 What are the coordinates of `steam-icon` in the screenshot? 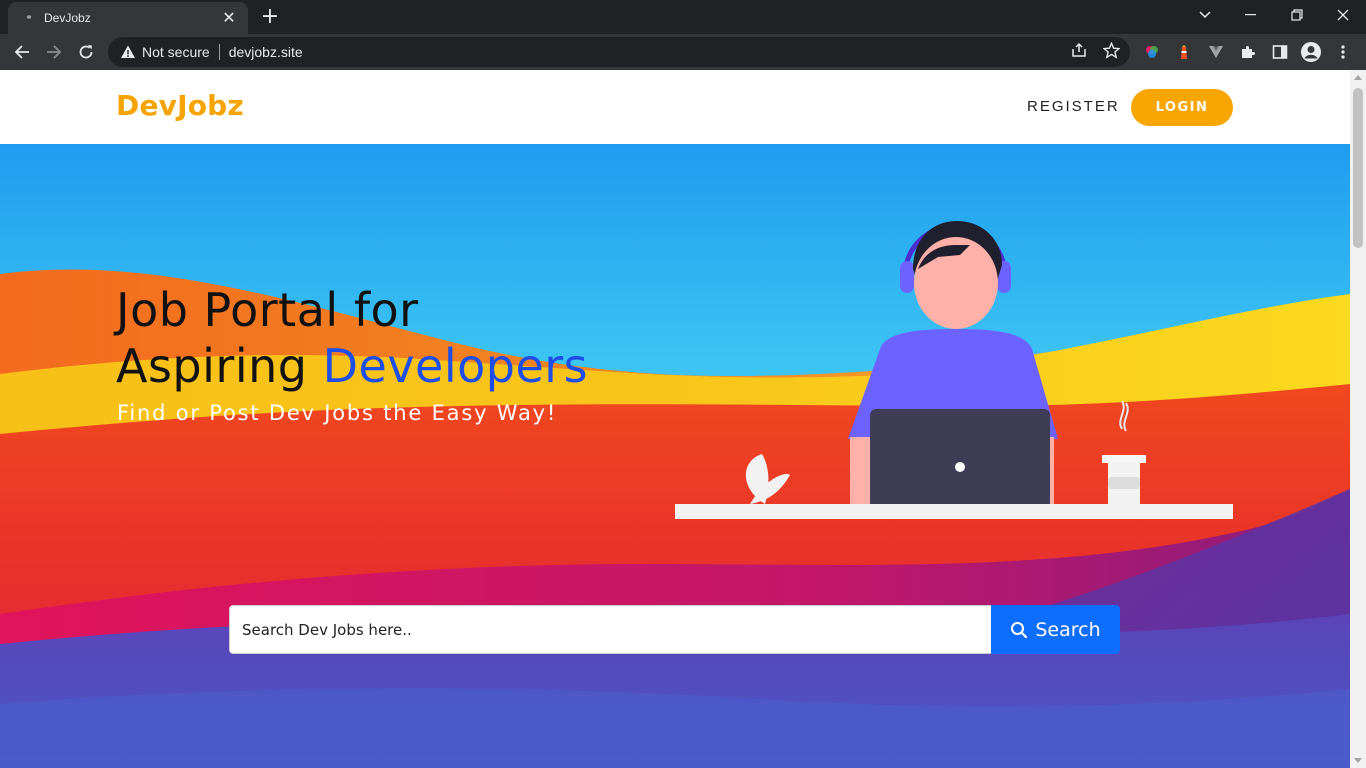 It's located at (1124, 416).